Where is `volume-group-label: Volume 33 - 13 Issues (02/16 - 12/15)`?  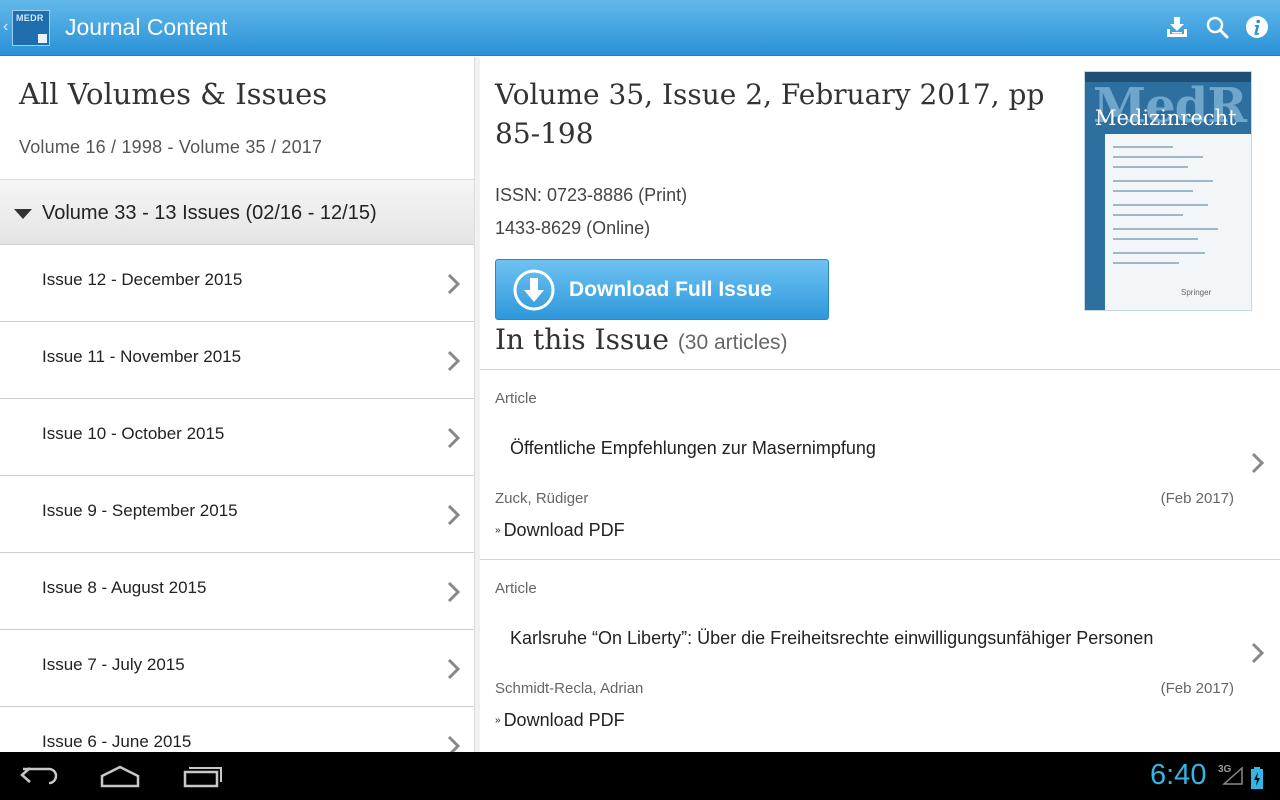 volume-group-label: Volume 33 - 13 Issues (02/16 - 12/15) is located at coordinates (209, 213).